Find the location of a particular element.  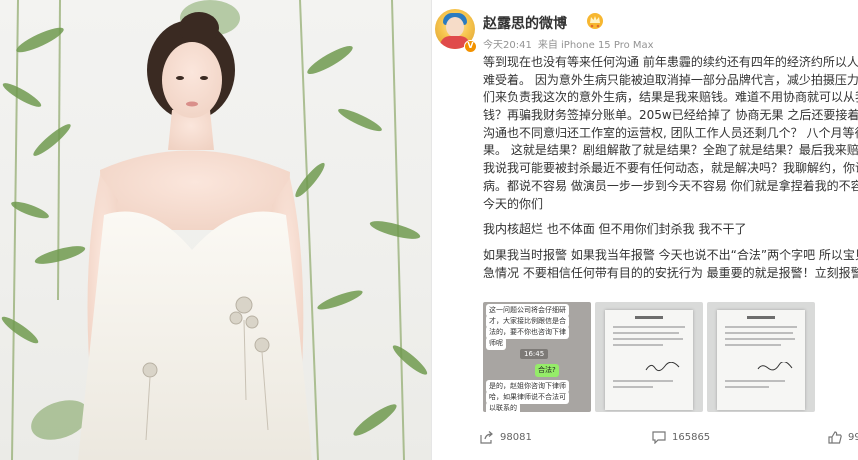

like-button: 99 is located at coordinates (843, 437).